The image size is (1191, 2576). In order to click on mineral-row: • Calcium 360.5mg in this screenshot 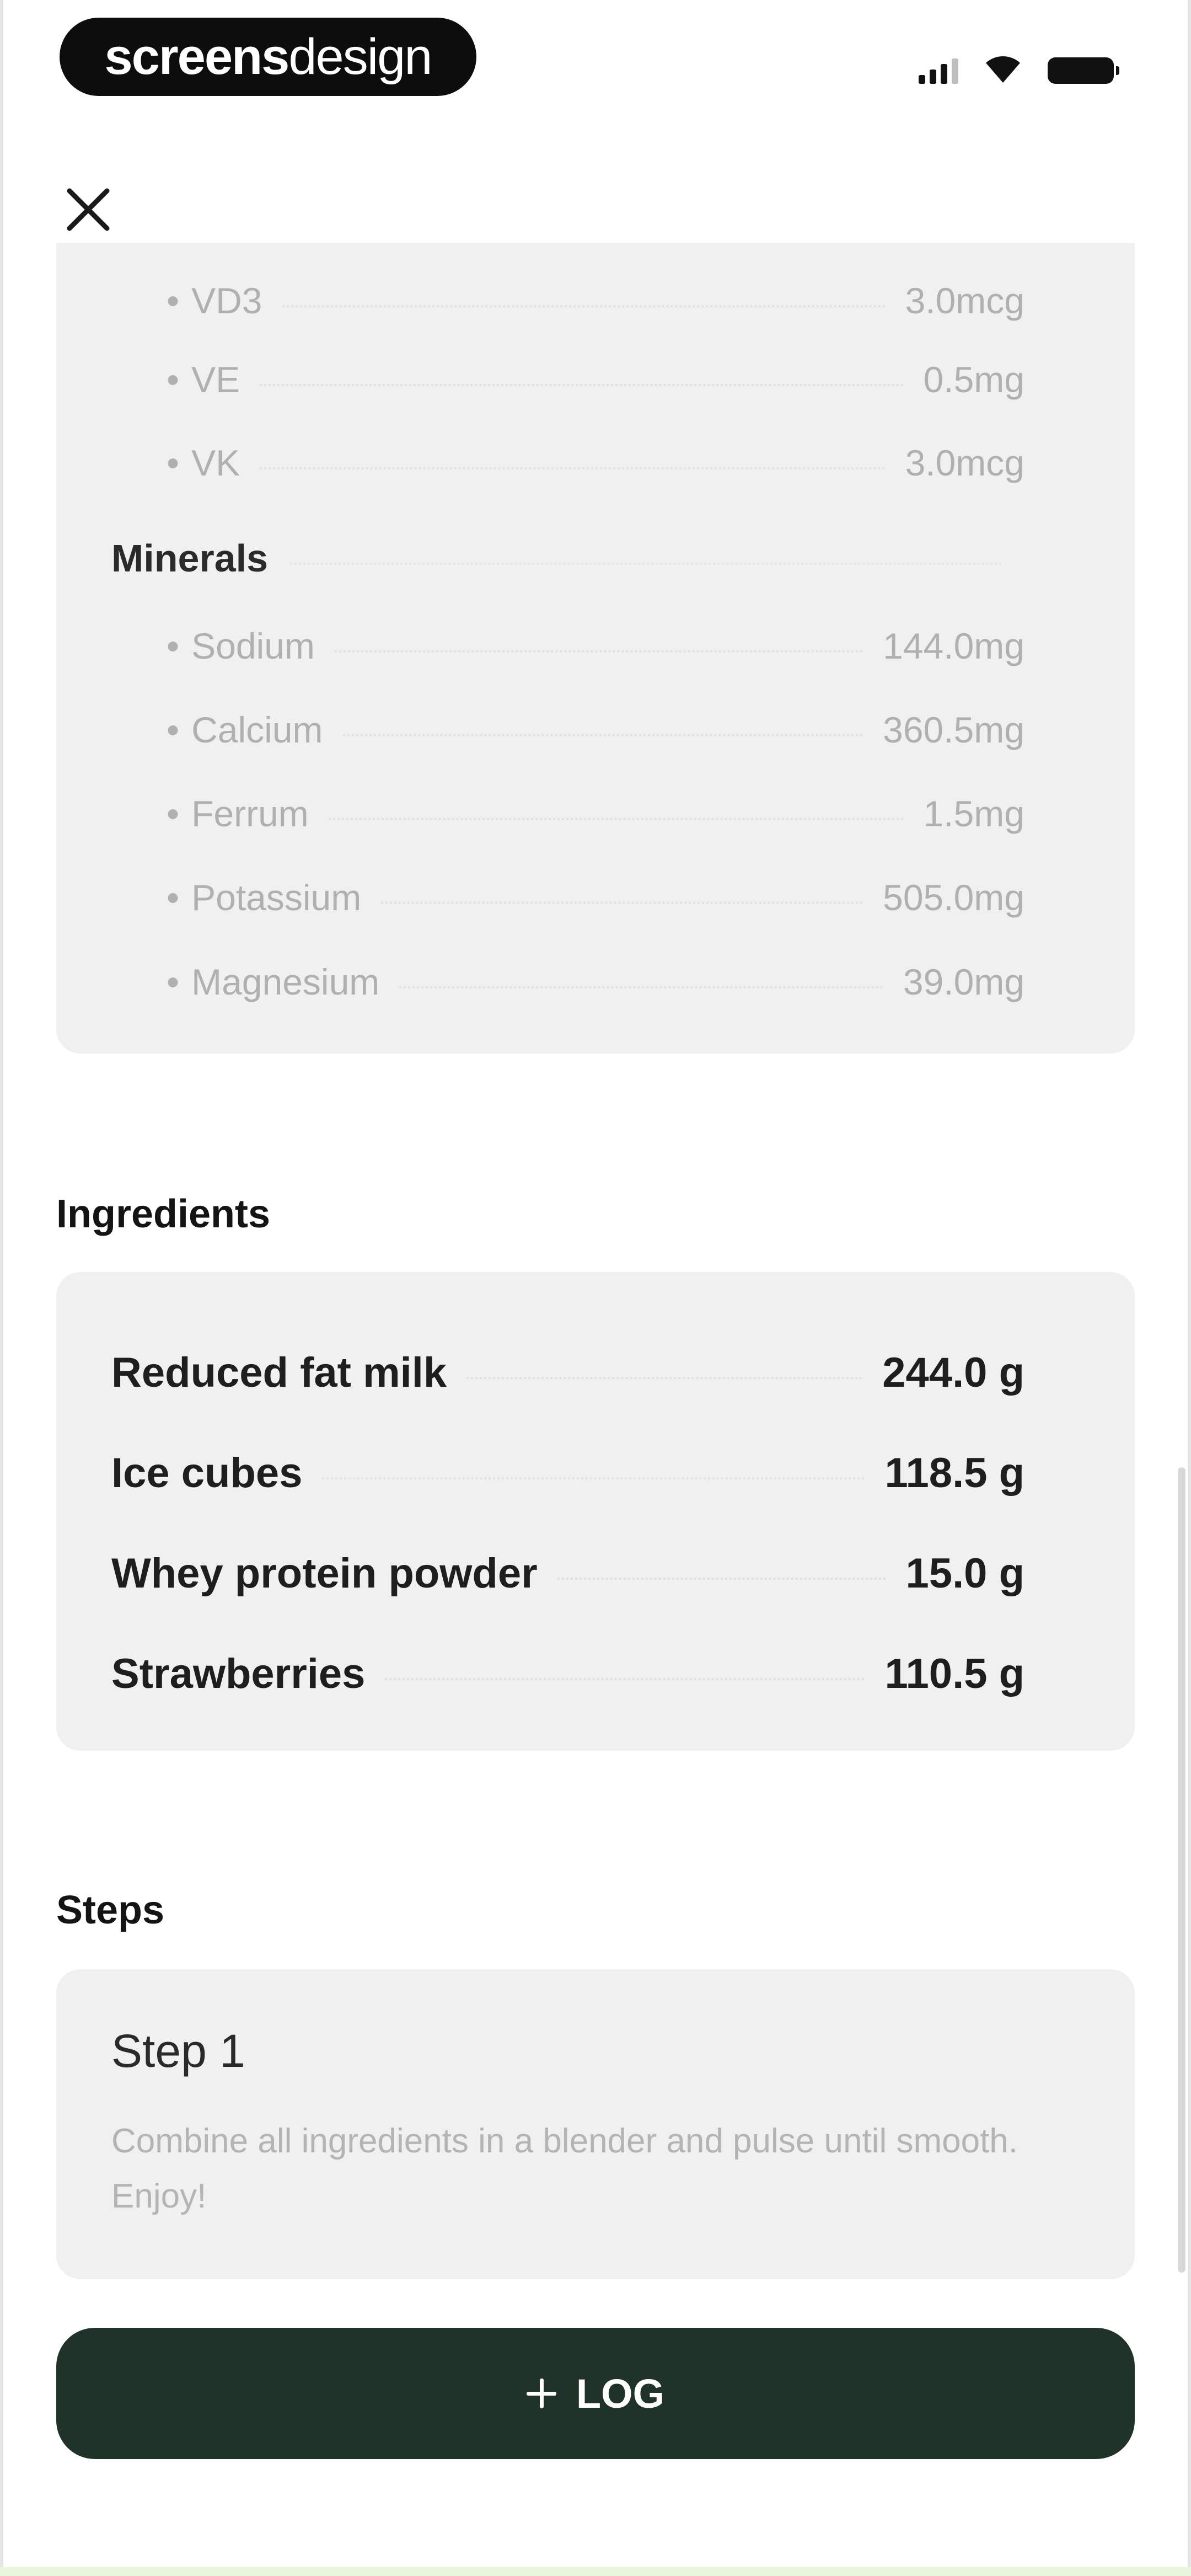, I will do `click(595, 730)`.